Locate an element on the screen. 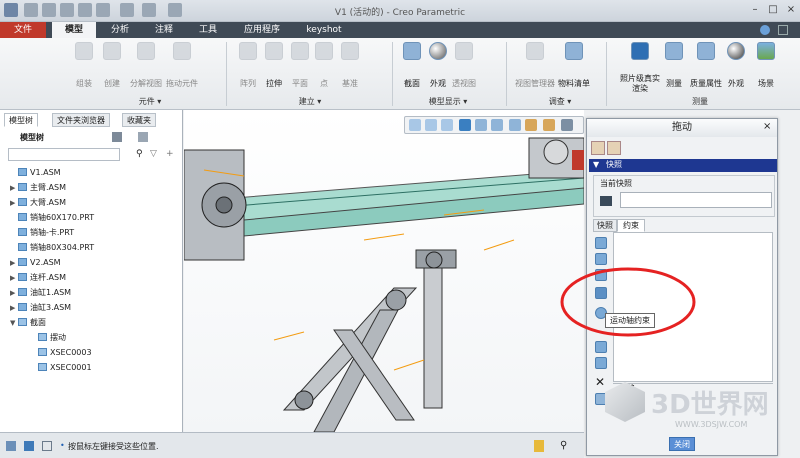  body-drag-icon is located at coordinates (614, 148).